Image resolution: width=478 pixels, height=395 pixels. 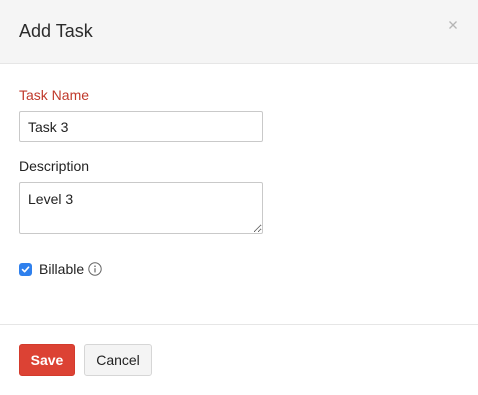 I want to click on close-icon, so click(x=453, y=25).